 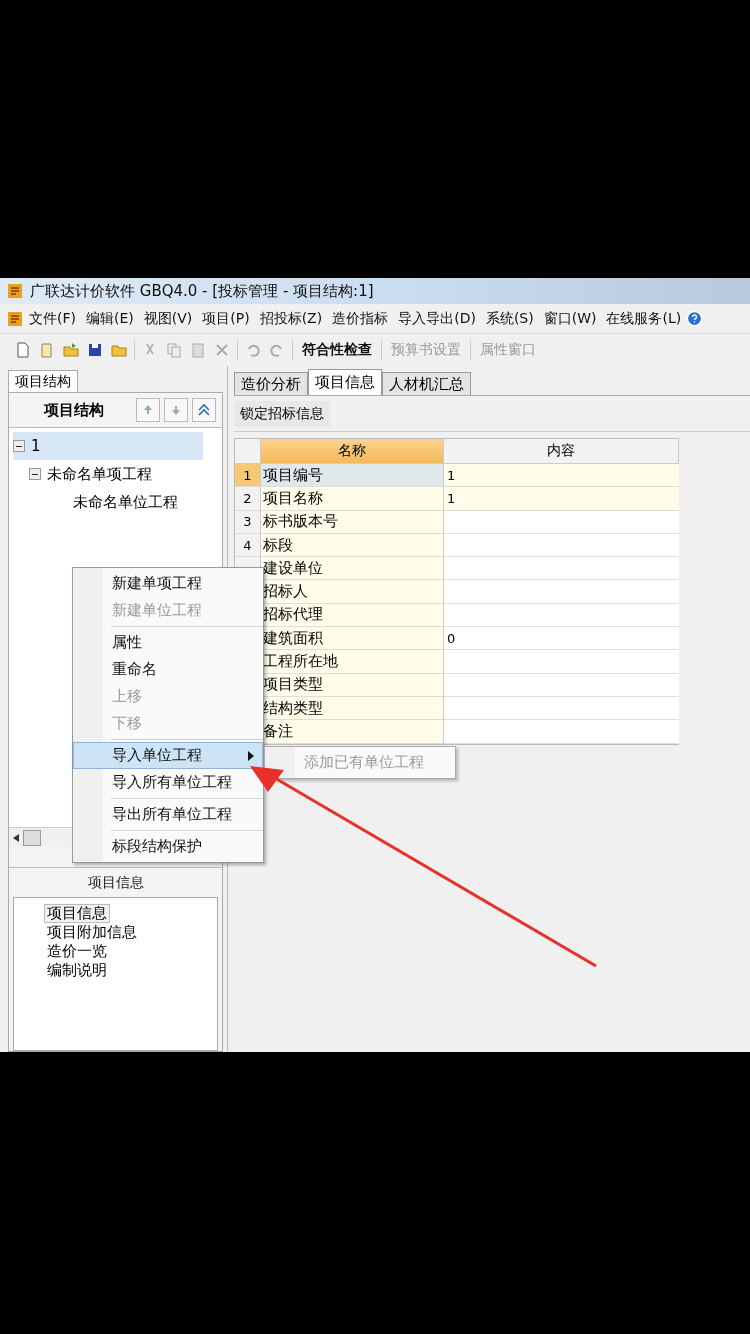 I want to click on column-header: 名称, so click(x=352, y=451).